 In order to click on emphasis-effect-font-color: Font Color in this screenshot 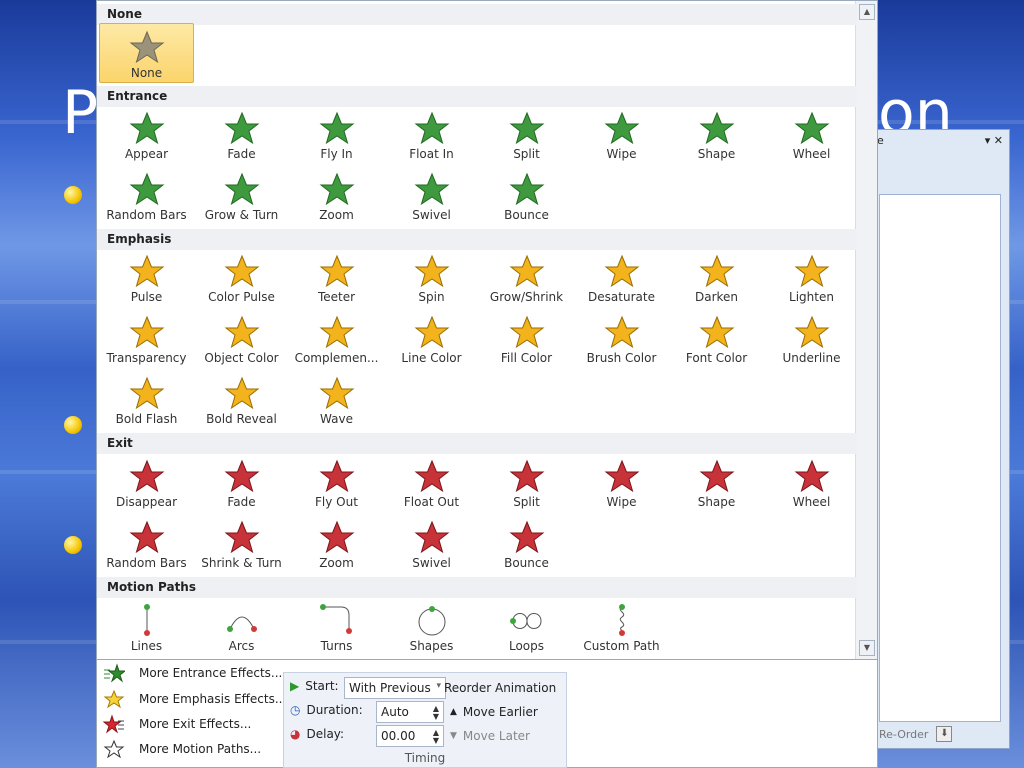, I will do `click(716, 339)`.